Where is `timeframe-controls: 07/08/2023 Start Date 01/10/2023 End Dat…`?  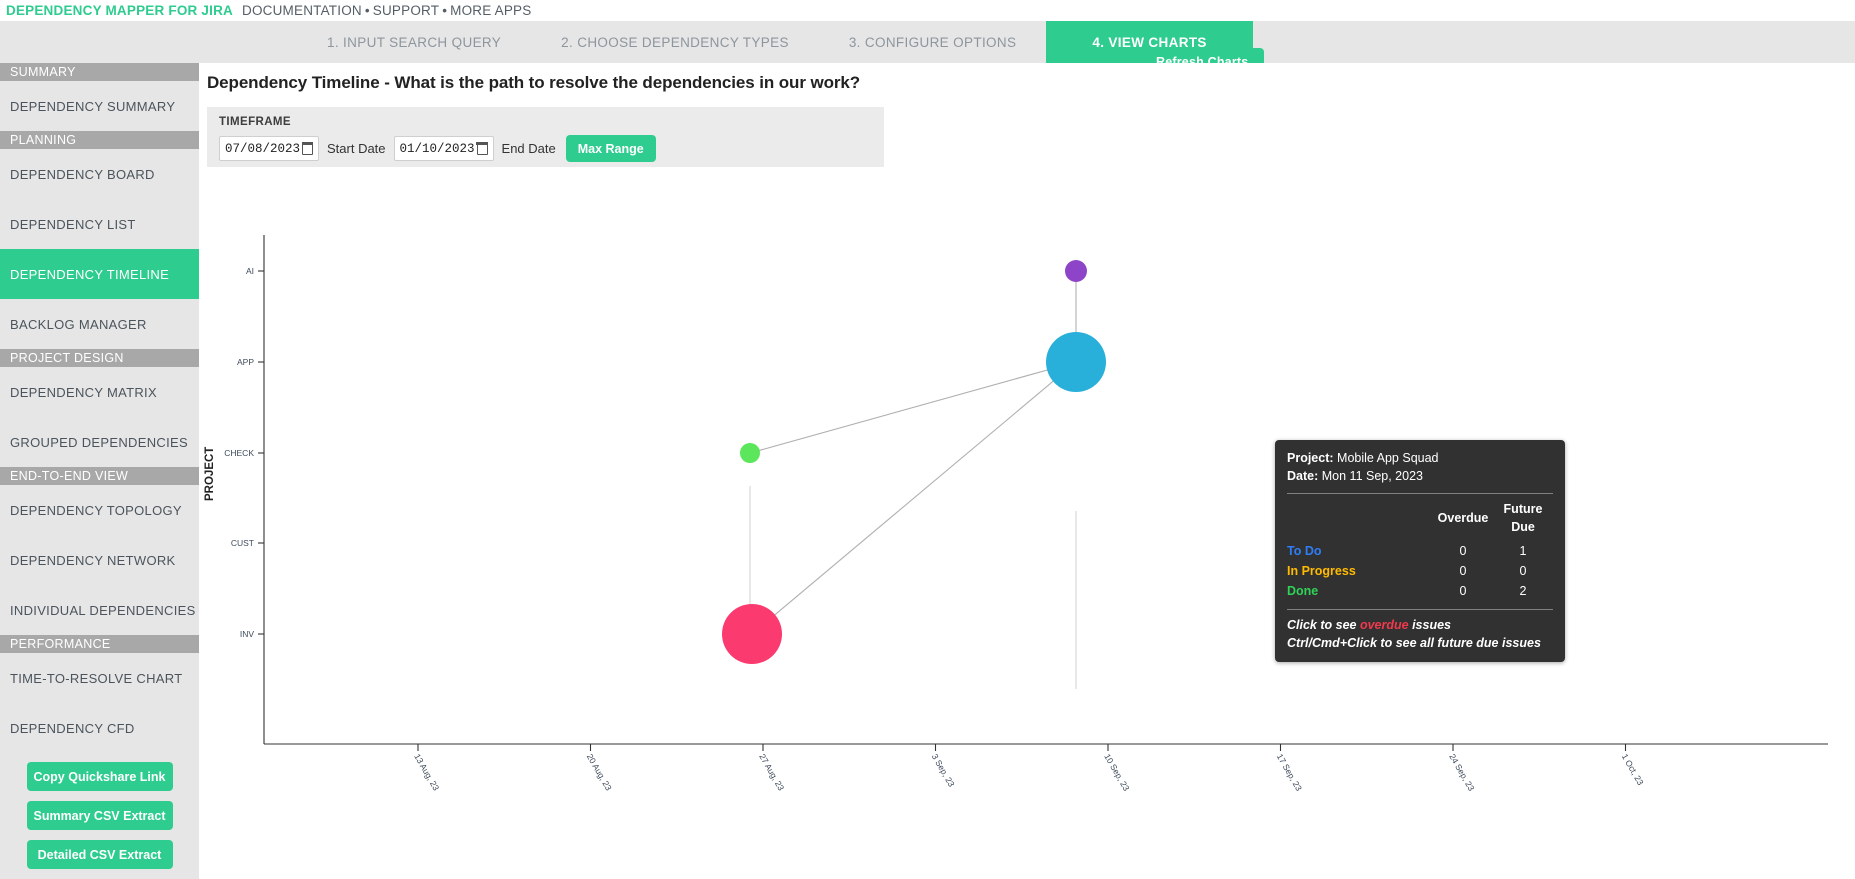
timeframe-controls: 07/08/2023 Start Date 01/10/2023 End Dat… is located at coordinates (437, 148).